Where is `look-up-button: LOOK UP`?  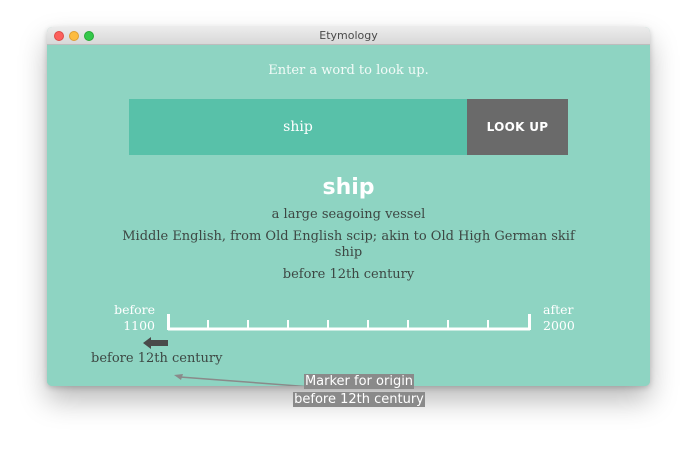 look-up-button: LOOK UP is located at coordinates (517, 127).